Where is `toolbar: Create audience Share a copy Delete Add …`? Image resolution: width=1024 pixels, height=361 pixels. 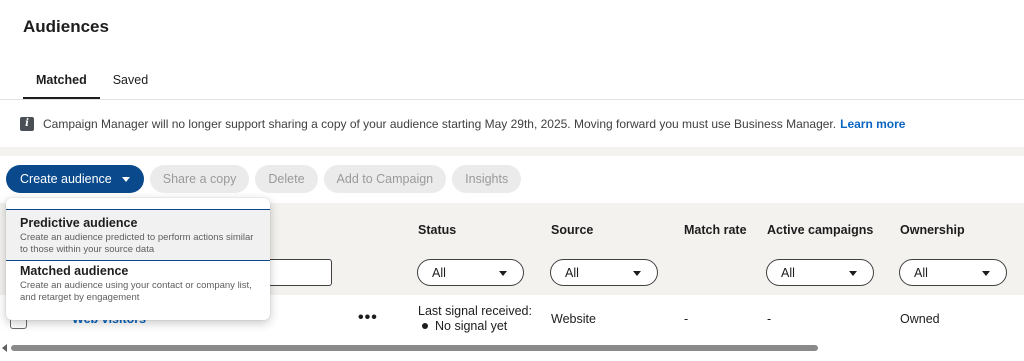
toolbar: Create audience Share a copy Delete Add … is located at coordinates (264, 179).